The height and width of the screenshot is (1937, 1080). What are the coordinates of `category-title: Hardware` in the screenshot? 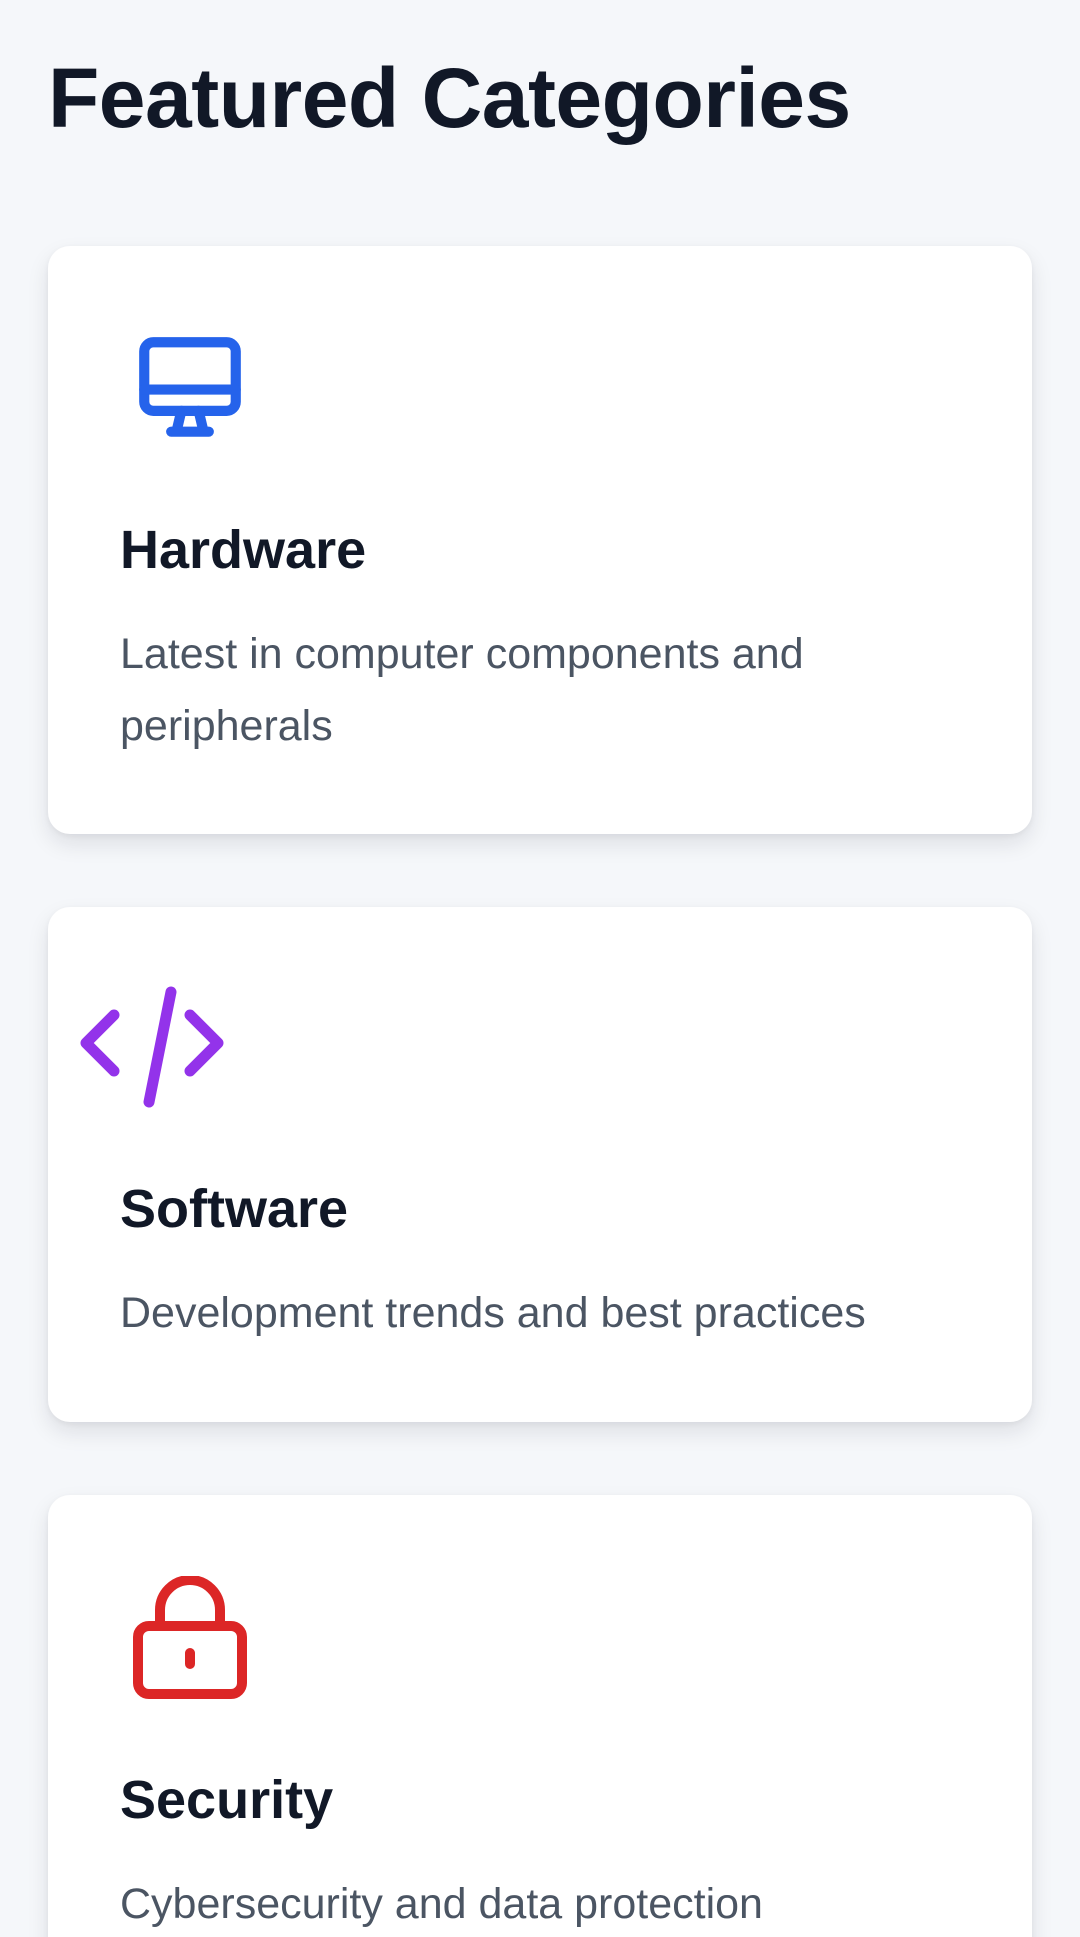 It's located at (243, 550).